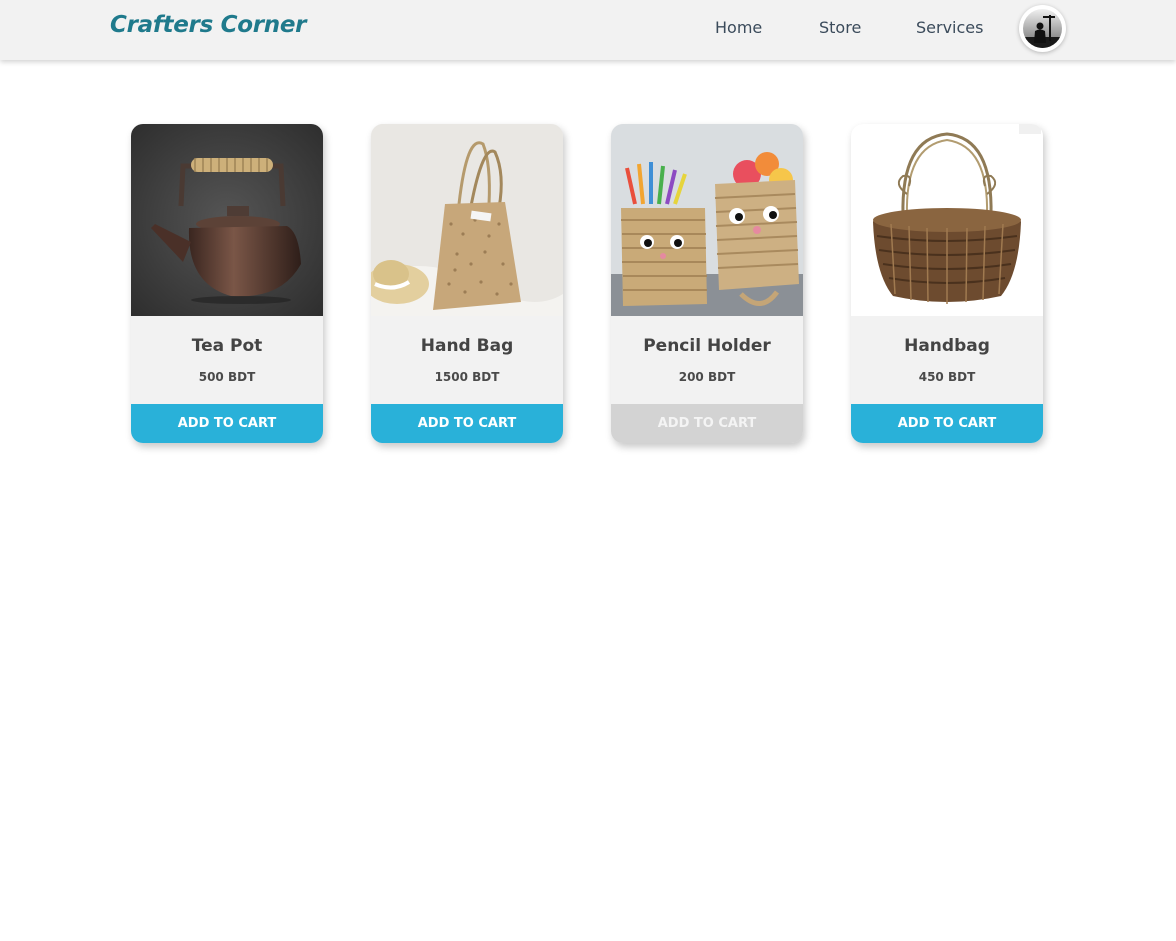 The image size is (1176, 941). I want to click on product-card: Pencil Holder 200 BDT ADD TO CART, so click(707, 283).